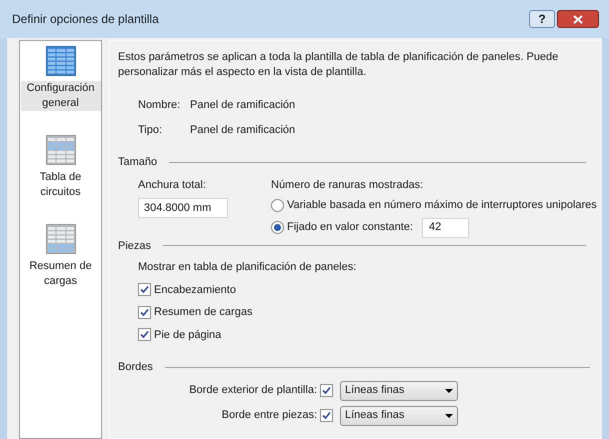  I want to click on section-heading: Bordes, so click(135, 367).